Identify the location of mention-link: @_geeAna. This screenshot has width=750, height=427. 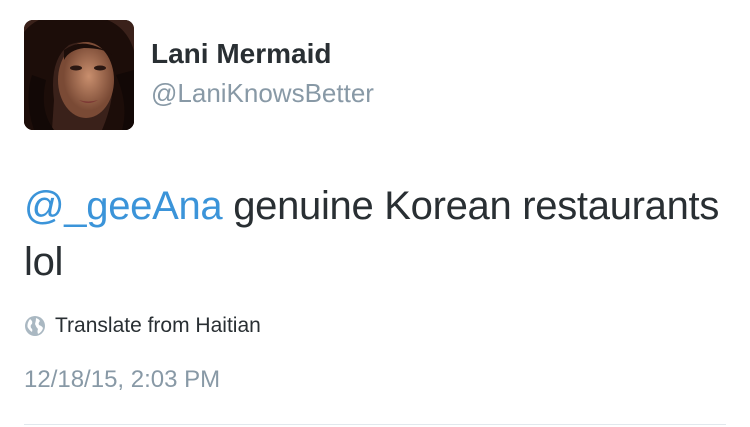
(123, 206).